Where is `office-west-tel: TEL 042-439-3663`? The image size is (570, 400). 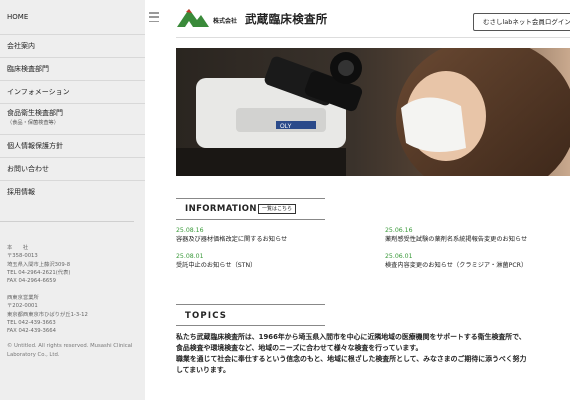
office-west-tel: TEL 042-439-3663 is located at coordinates (31, 322).